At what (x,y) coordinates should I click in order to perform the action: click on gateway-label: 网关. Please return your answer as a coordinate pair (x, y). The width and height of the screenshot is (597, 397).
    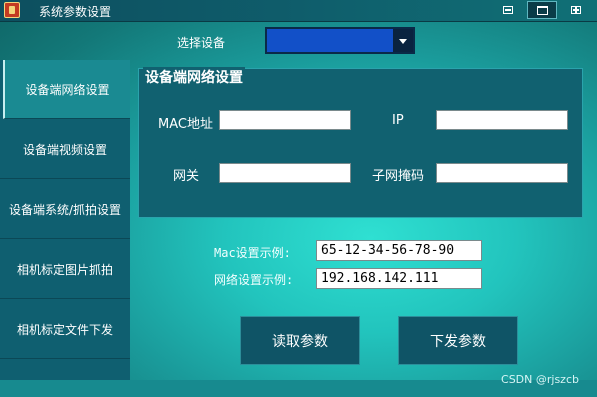
    Looking at the image, I should click on (186, 176).